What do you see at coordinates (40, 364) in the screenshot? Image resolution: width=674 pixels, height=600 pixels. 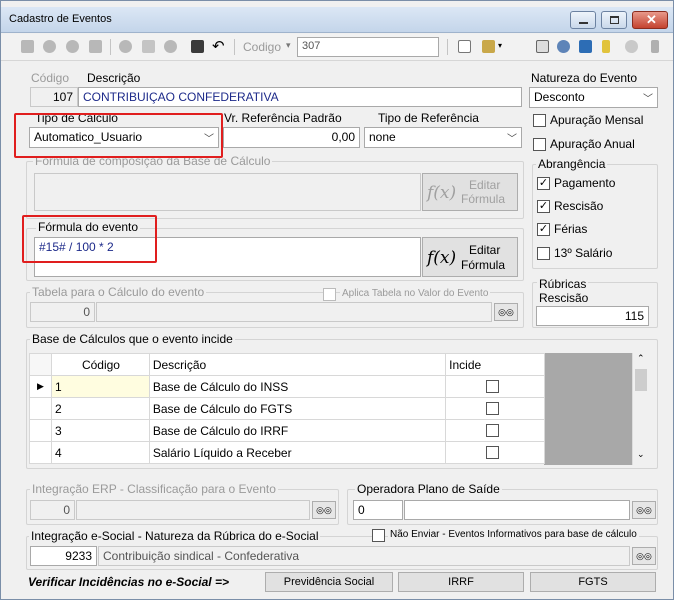 I see `row-header-corner` at bounding box center [40, 364].